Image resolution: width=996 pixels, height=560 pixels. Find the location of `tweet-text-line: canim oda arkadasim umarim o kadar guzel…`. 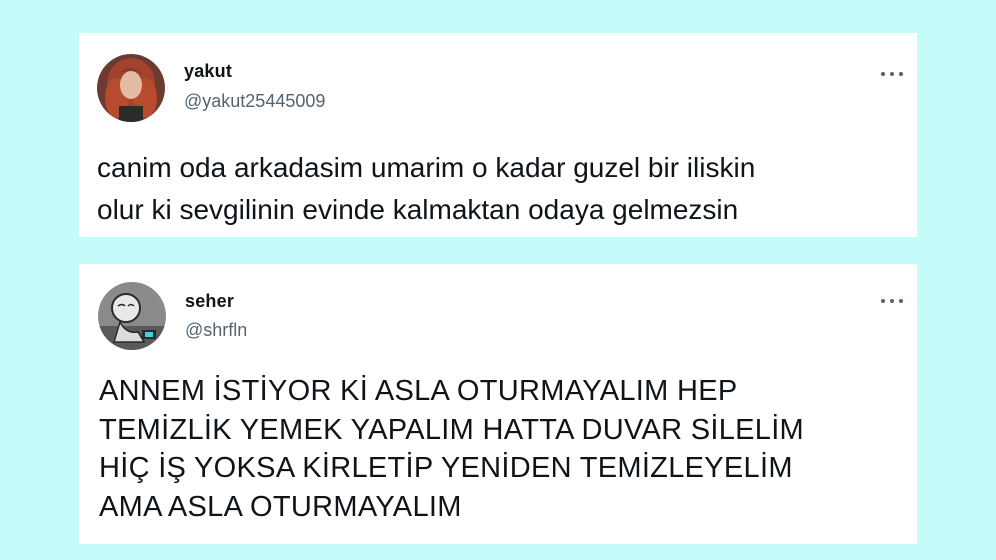

tweet-text-line: canim oda arkadasim umarim o kadar guzel… is located at coordinates (426, 167).